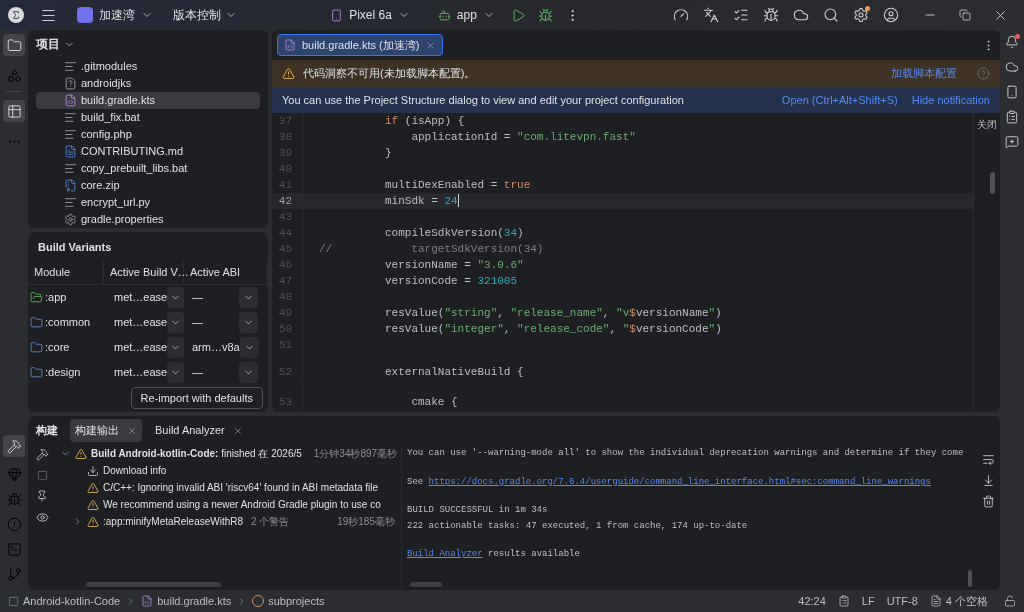 This screenshot has width=1024, height=612. I want to click on folder-icon, so click(14, 45).